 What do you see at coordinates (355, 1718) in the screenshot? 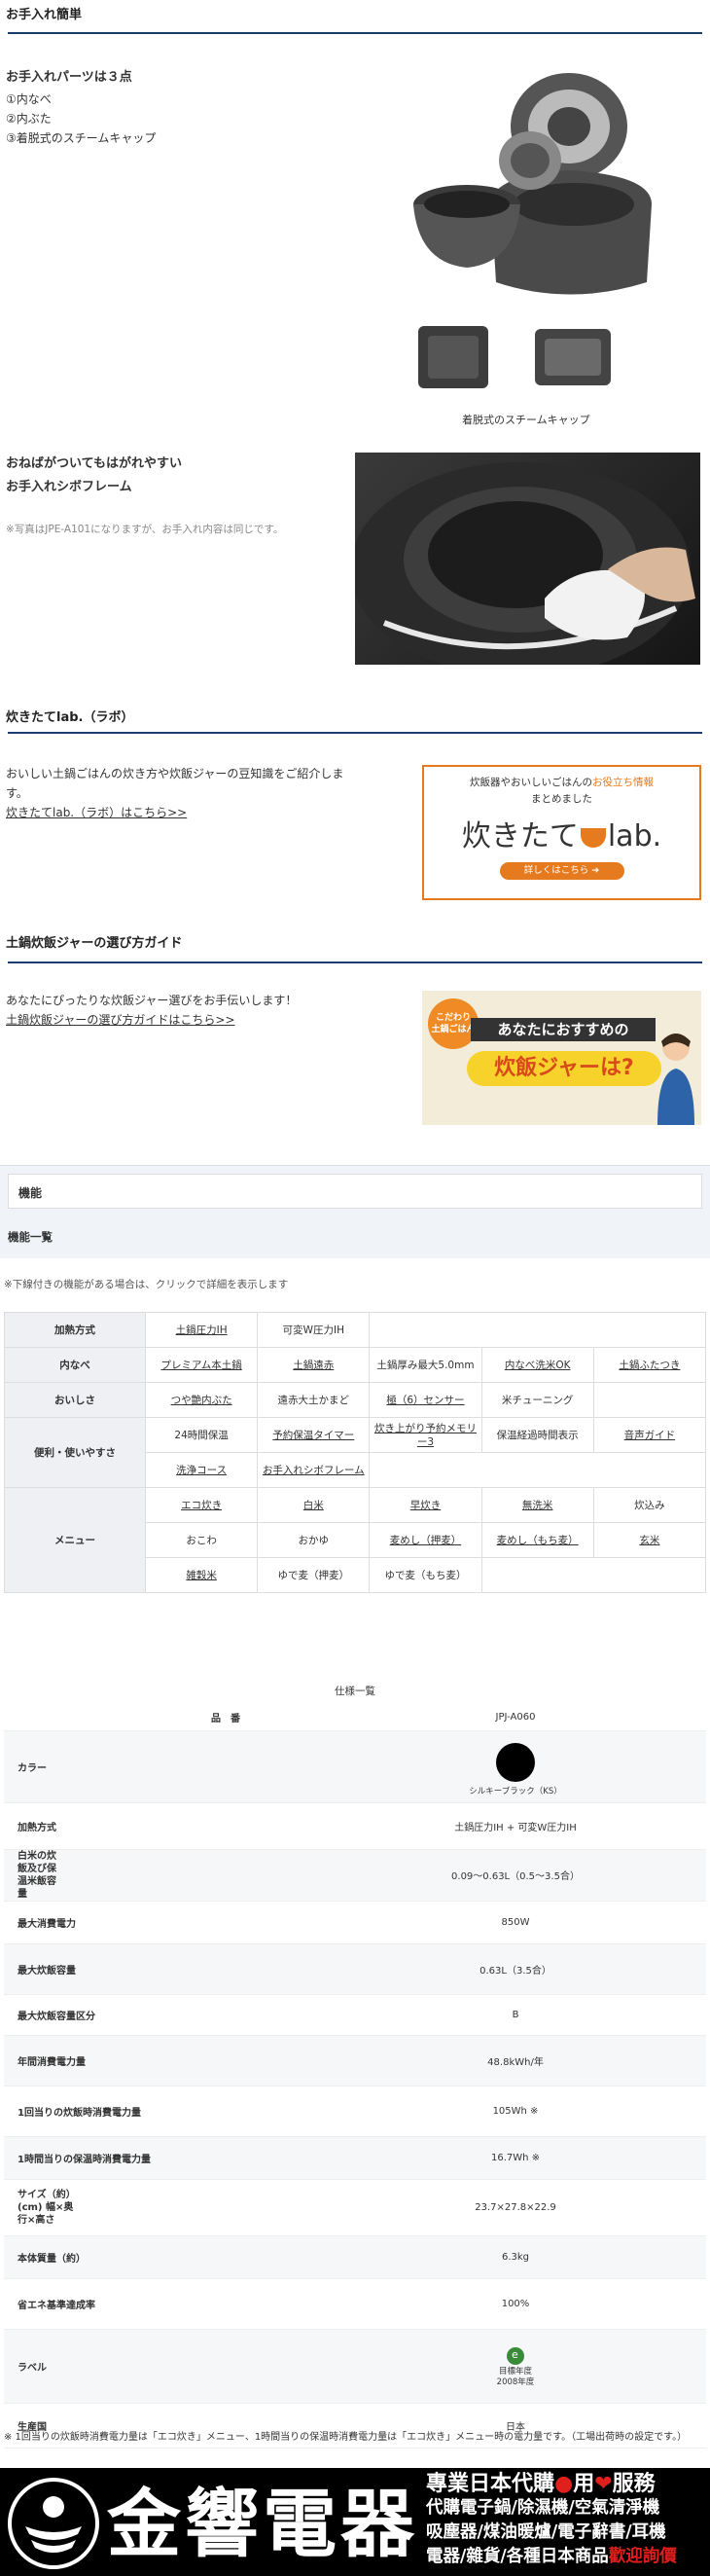
I see `table-row: 品 番 JPJ-A060` at bounding box center [355, 1718].